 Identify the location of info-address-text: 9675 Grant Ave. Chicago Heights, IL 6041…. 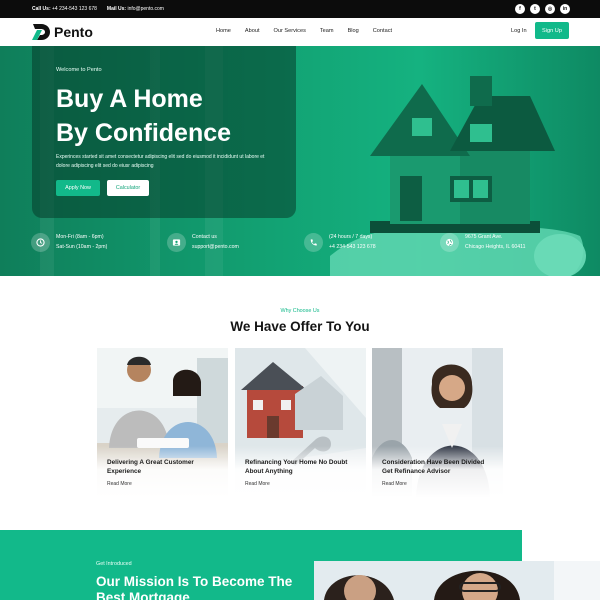
(495, 242).